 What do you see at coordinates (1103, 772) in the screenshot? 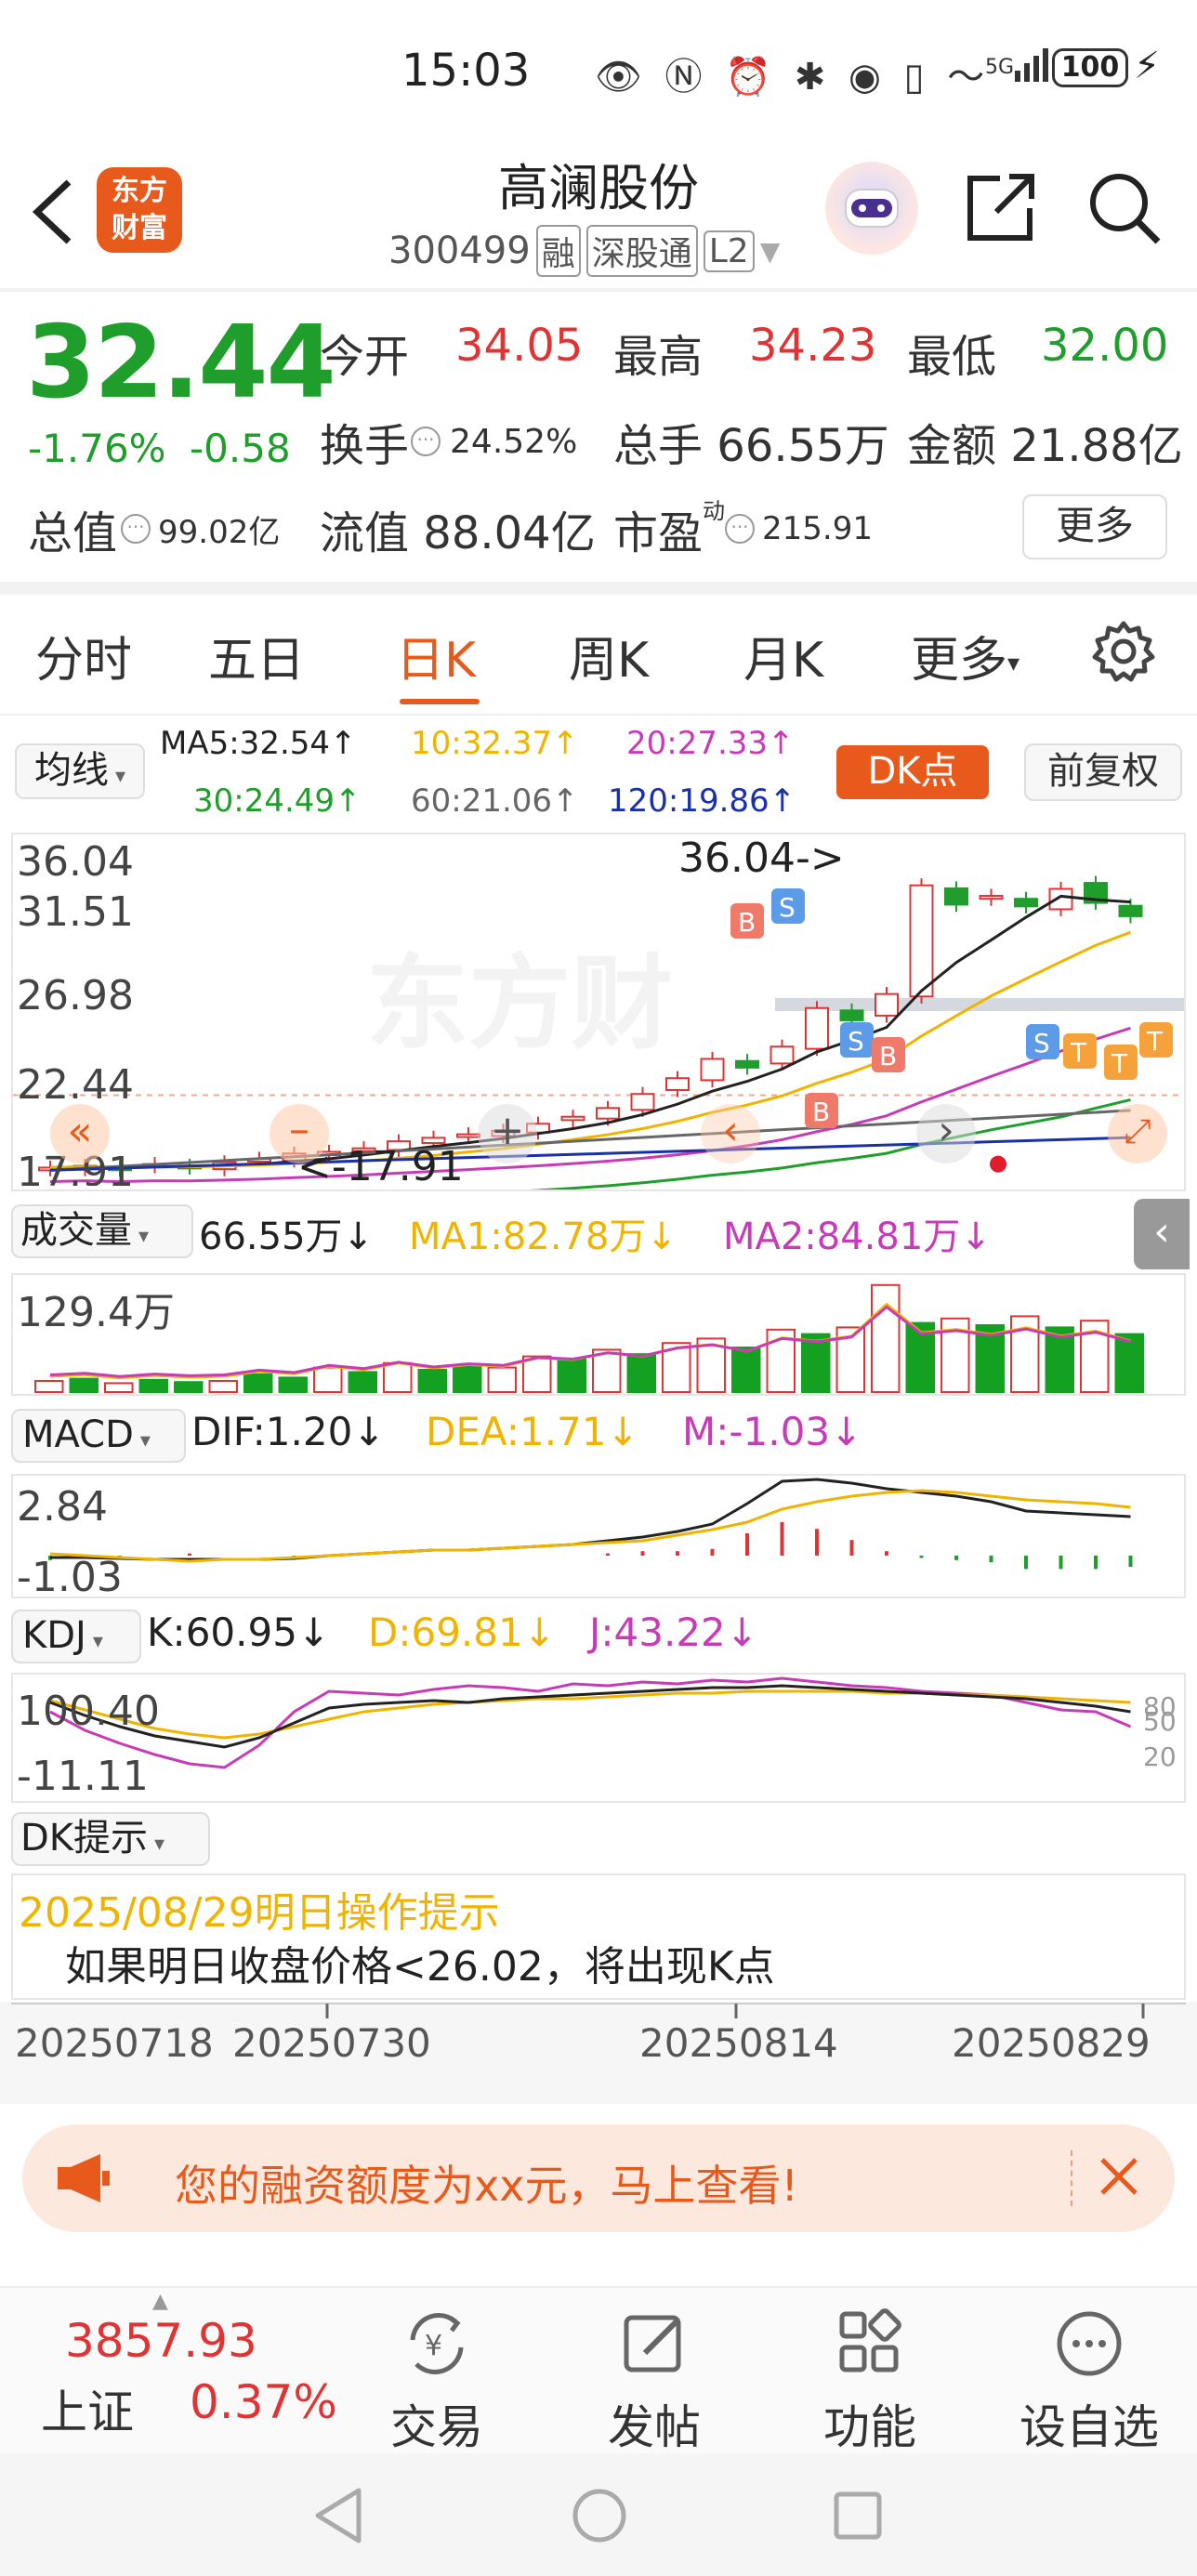
I see `adjust-button: 前复权` at bounding box center [1103, 772].